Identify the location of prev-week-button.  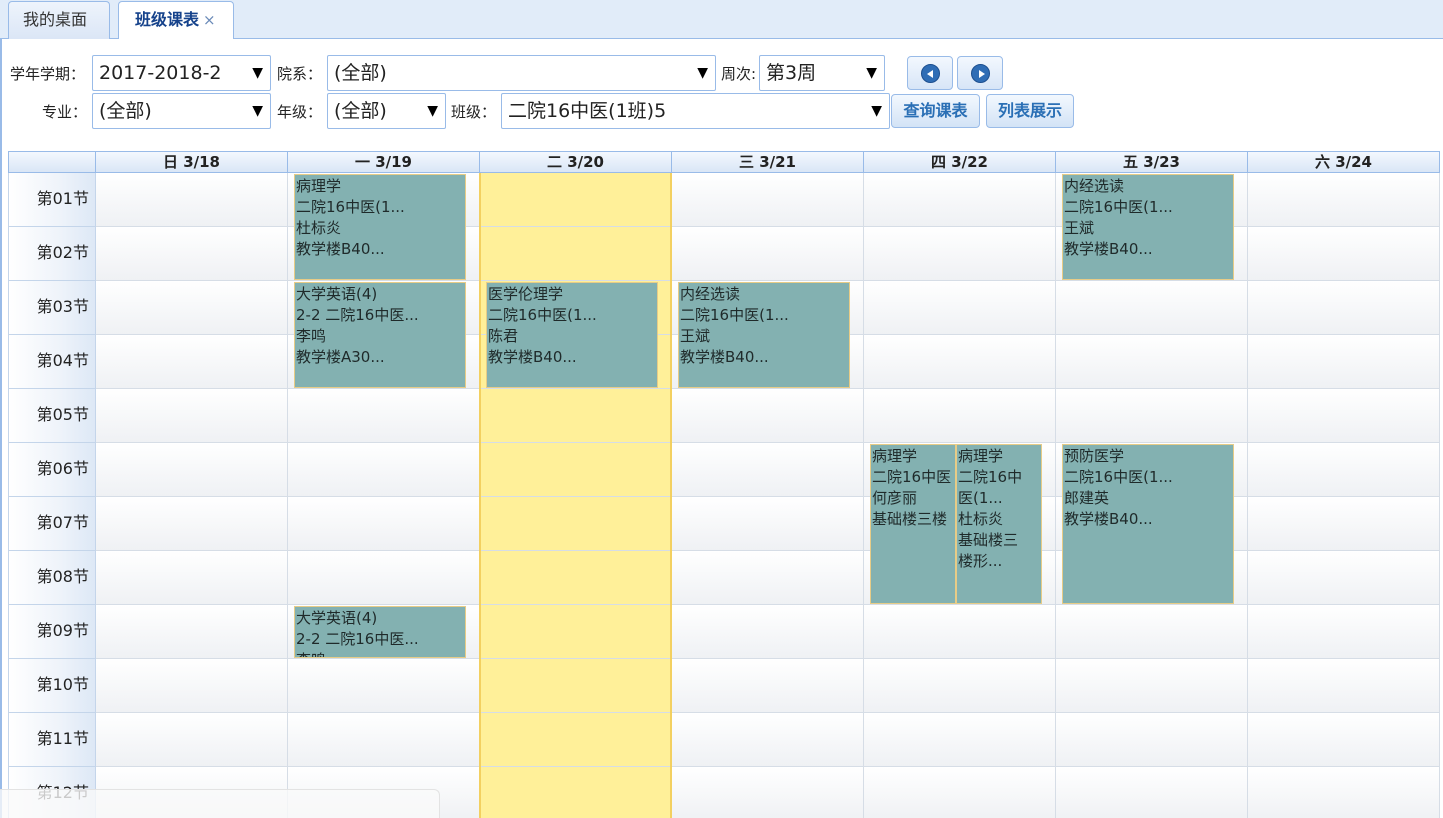
(930, 73).